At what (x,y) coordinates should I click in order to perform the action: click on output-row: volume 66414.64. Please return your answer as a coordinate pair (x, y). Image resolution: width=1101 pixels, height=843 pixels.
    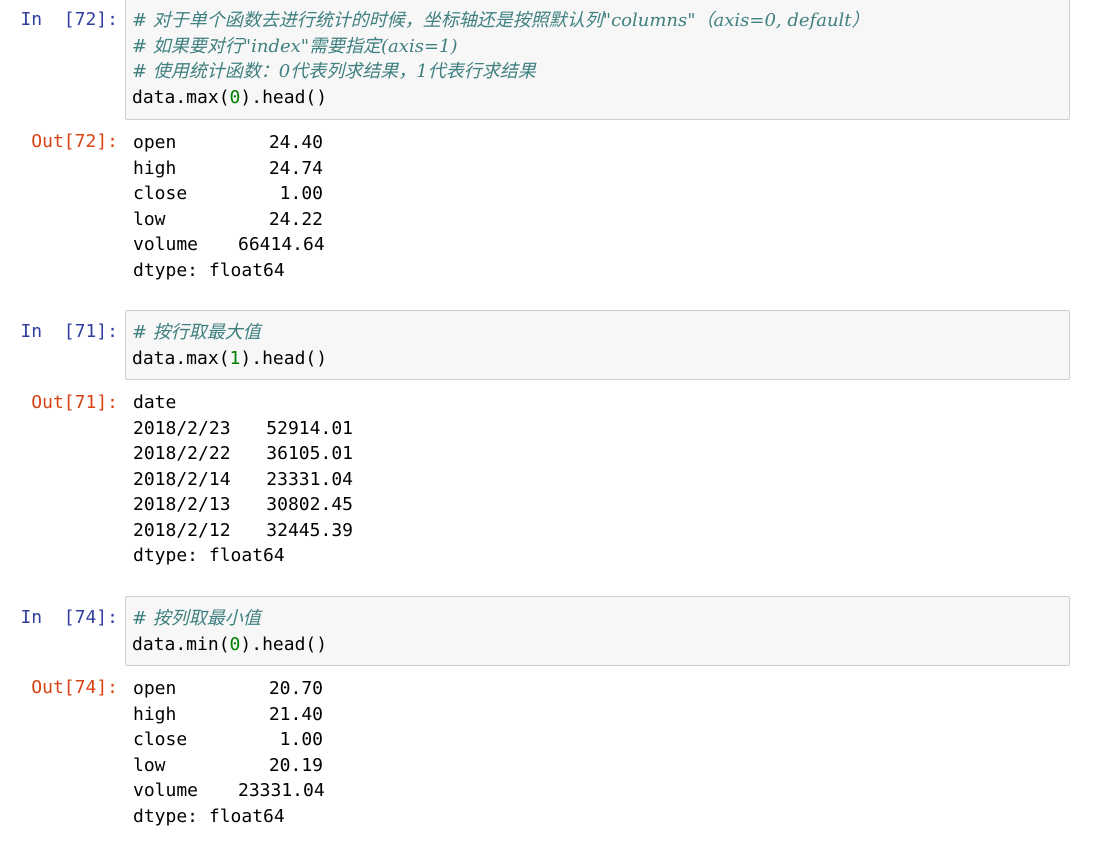
    Looking at the image, I should click on (229, 245).